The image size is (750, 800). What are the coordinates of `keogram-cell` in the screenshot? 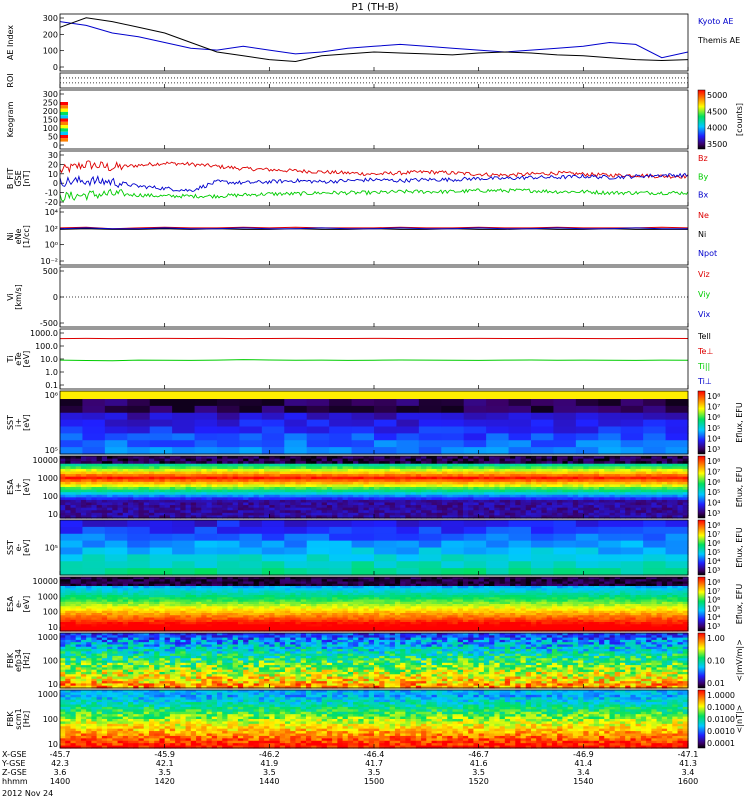 It's located at (64, 129).